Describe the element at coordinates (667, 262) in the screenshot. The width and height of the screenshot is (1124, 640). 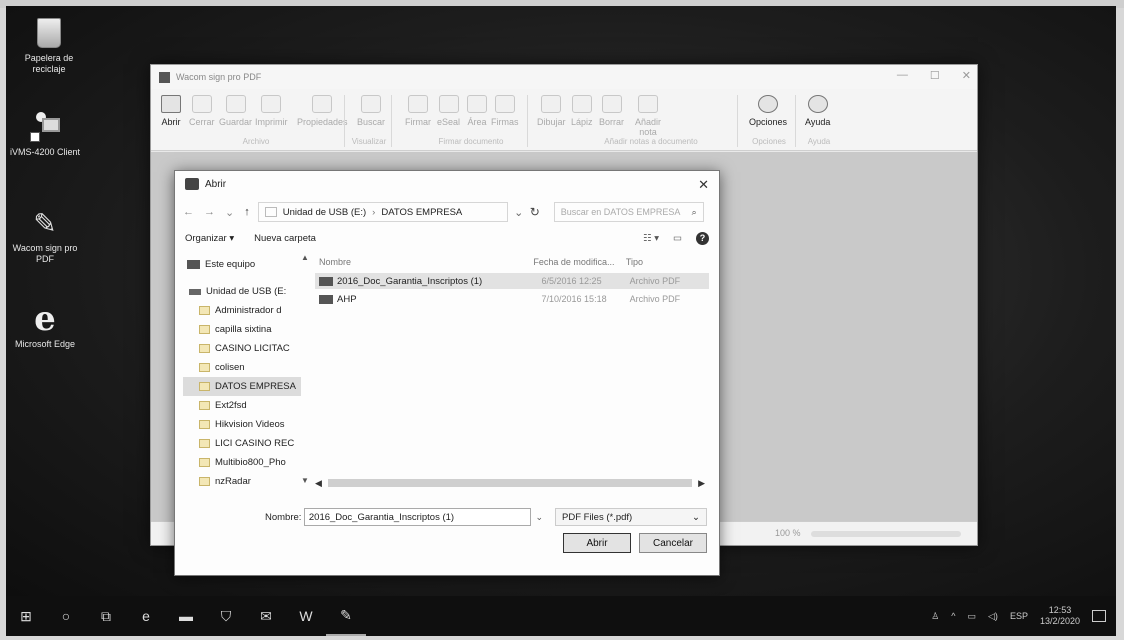
I see `column-header-type: Tipo` at that location.